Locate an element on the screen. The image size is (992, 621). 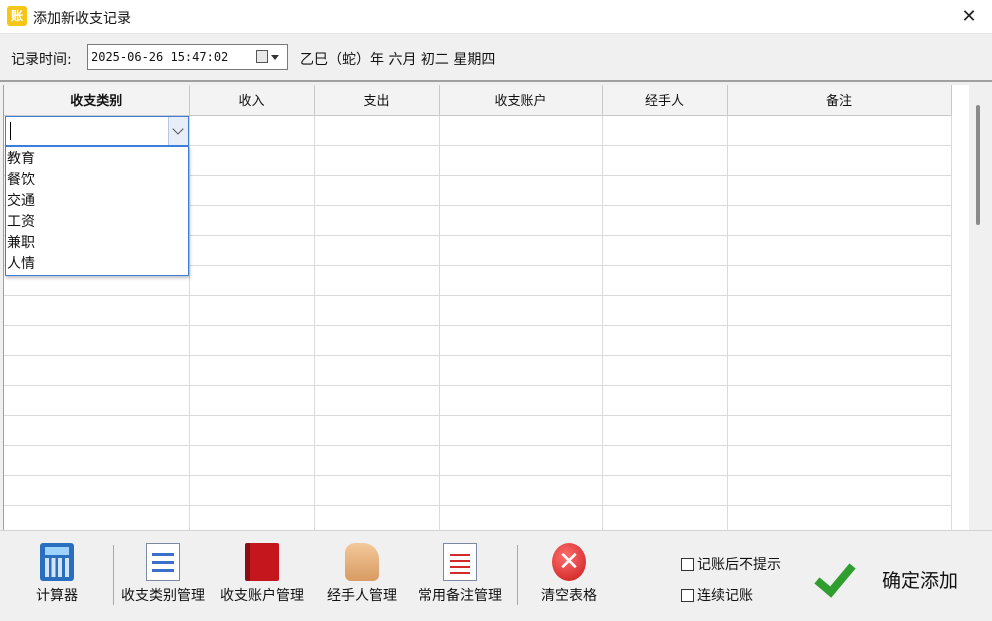
scrollbar-thumb is located at coordinates (978, 165).